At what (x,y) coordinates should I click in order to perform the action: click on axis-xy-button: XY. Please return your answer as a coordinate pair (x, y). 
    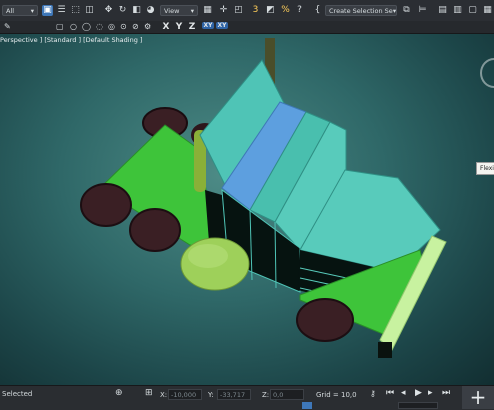
    Looking at the image, I should click on (208, 25).